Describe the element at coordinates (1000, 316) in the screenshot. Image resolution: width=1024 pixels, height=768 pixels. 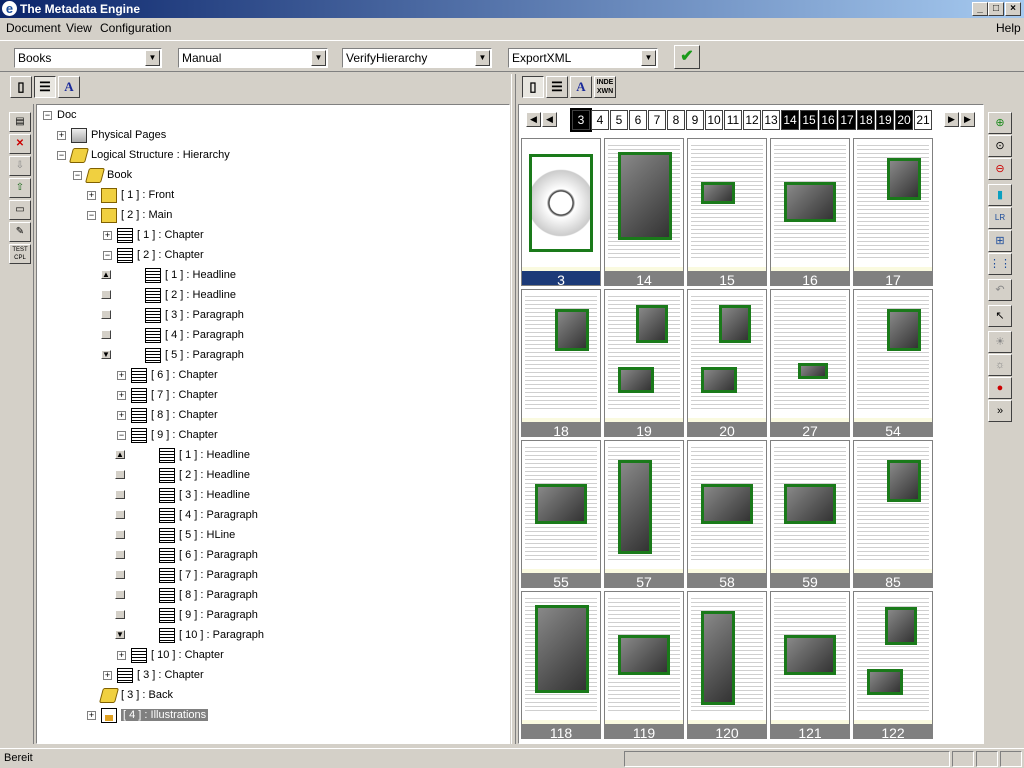
I see `pointer-icon: ↖` at that location.